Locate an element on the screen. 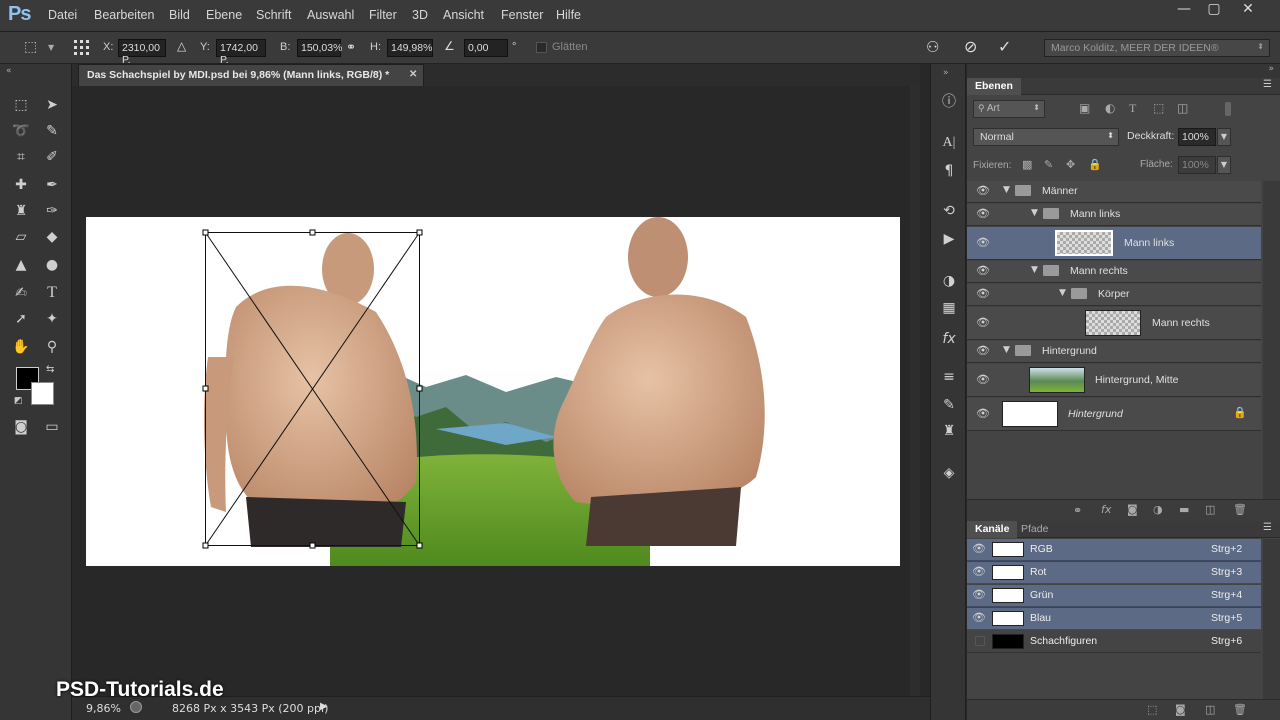  fx-icon: fx is located at coordinates (1106, 509).